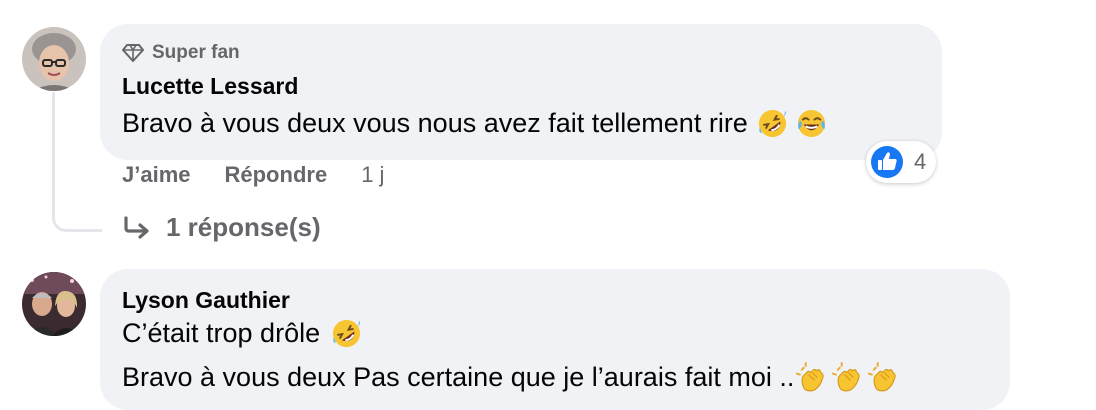  What do you see at coordinates (54, 304) in the screenshot?
I see `avatar-lyson-gauthier` at bounding box center [54, 304].